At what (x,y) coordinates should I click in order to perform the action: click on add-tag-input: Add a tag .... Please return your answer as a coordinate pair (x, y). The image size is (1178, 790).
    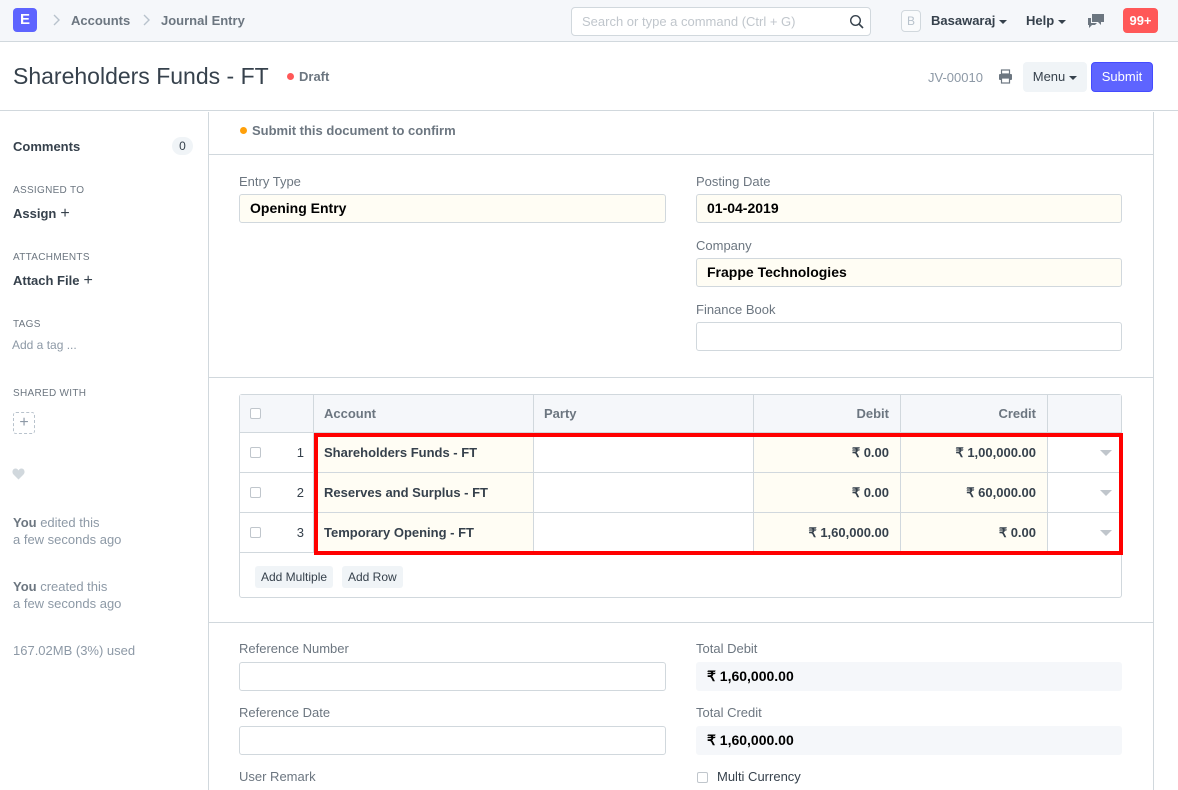
    Looking at the image, I should click on (44, 345).